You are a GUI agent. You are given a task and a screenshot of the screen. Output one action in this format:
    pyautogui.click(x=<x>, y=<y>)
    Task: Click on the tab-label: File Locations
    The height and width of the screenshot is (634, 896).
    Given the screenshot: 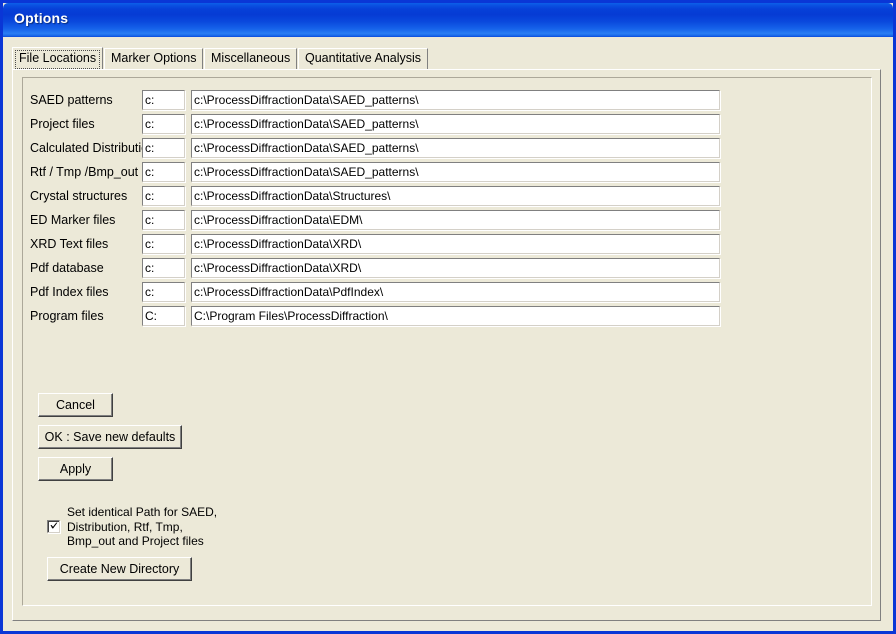 What is the action you would take?
    pyautogui.click(x=58, y=58)
    